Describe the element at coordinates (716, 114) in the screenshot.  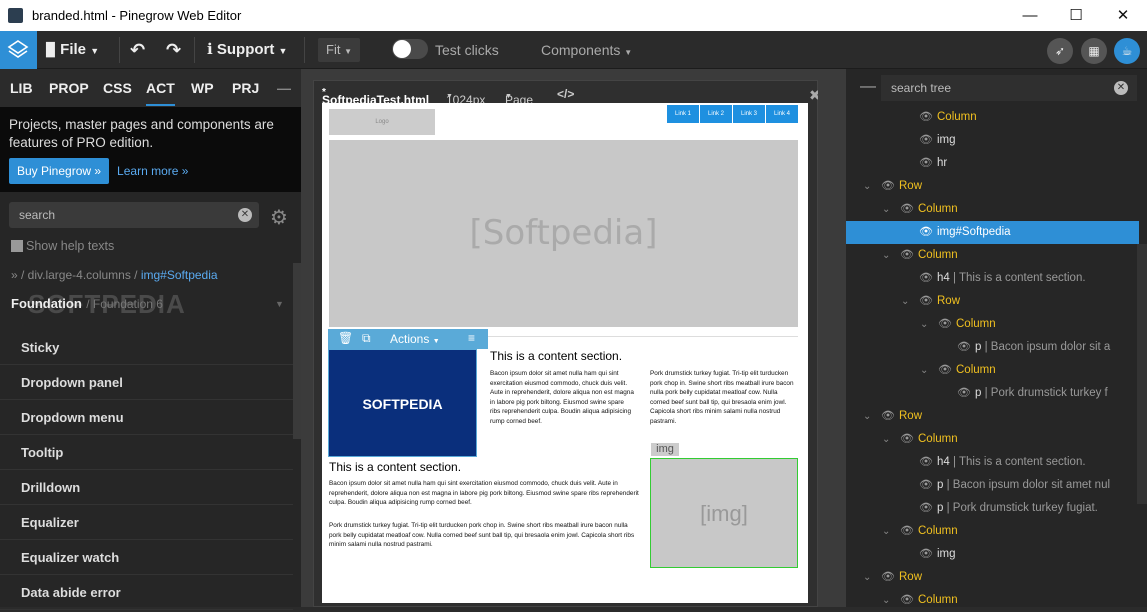
I see `nav-link-2: Link 2` at that location.